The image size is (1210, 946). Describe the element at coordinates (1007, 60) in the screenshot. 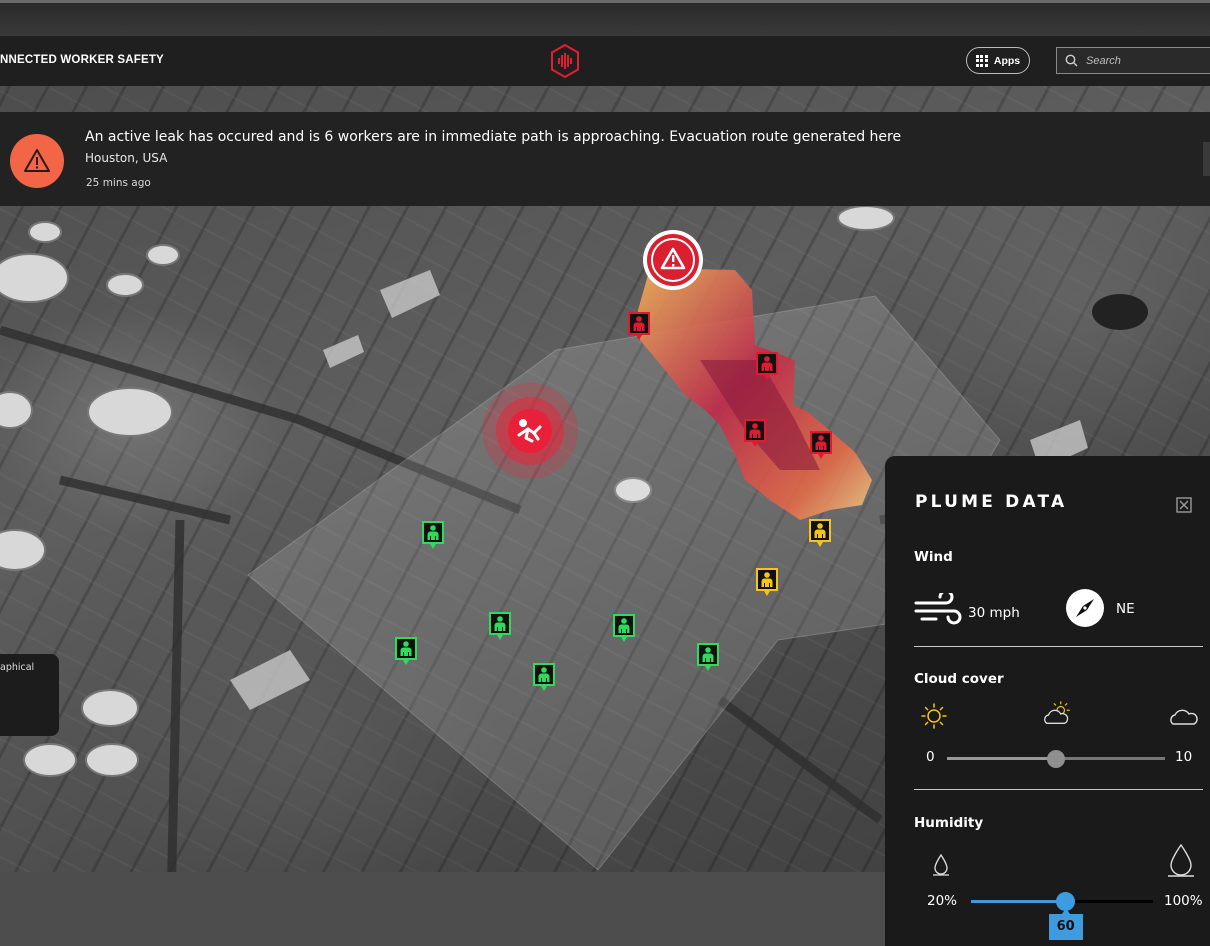

I see `apps-label: Apps` at that location.